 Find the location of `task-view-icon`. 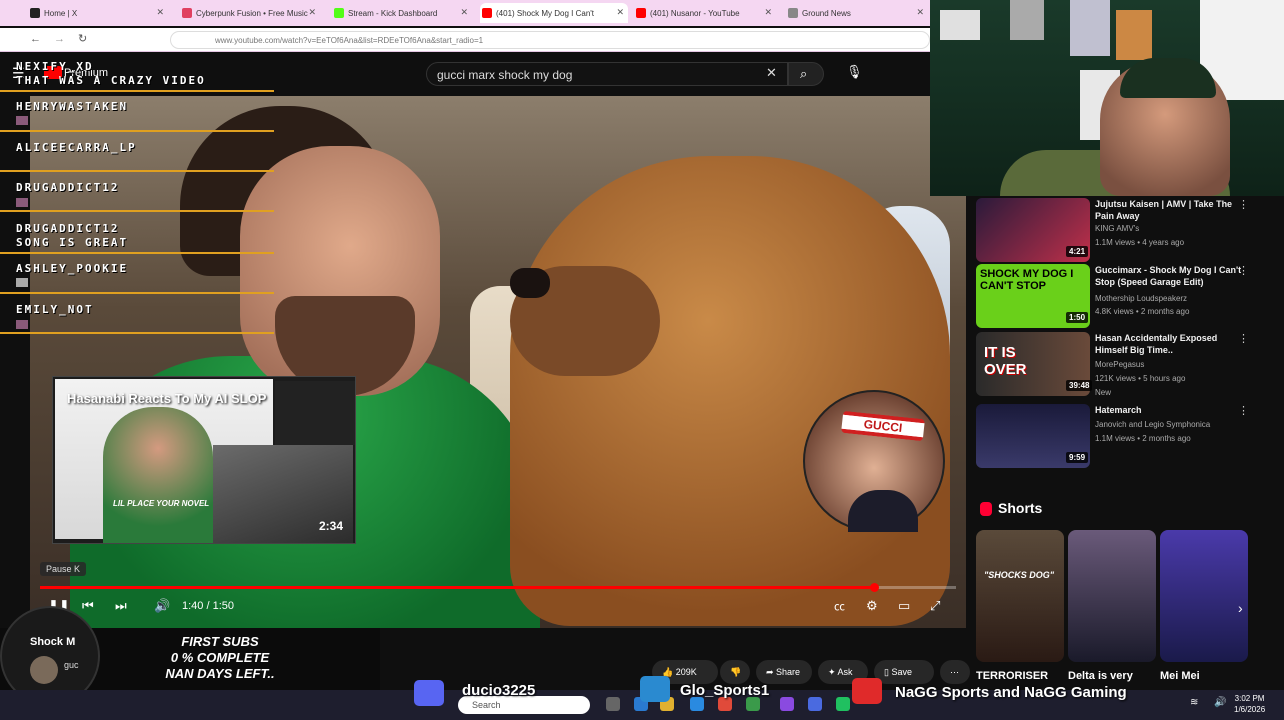

task-view-icon is located at coordinates (613, 704).